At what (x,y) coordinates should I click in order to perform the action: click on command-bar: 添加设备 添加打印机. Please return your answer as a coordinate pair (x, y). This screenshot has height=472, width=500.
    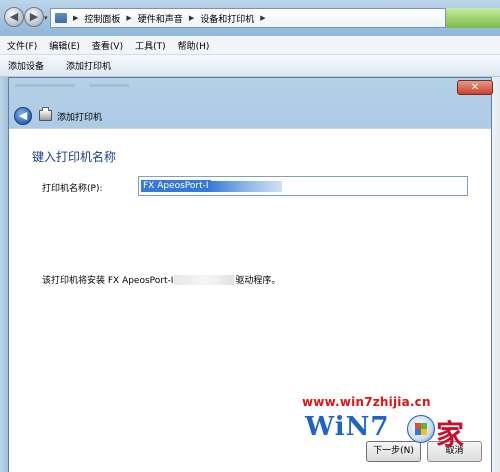
    Looking at the image, I should click on (250, 66).